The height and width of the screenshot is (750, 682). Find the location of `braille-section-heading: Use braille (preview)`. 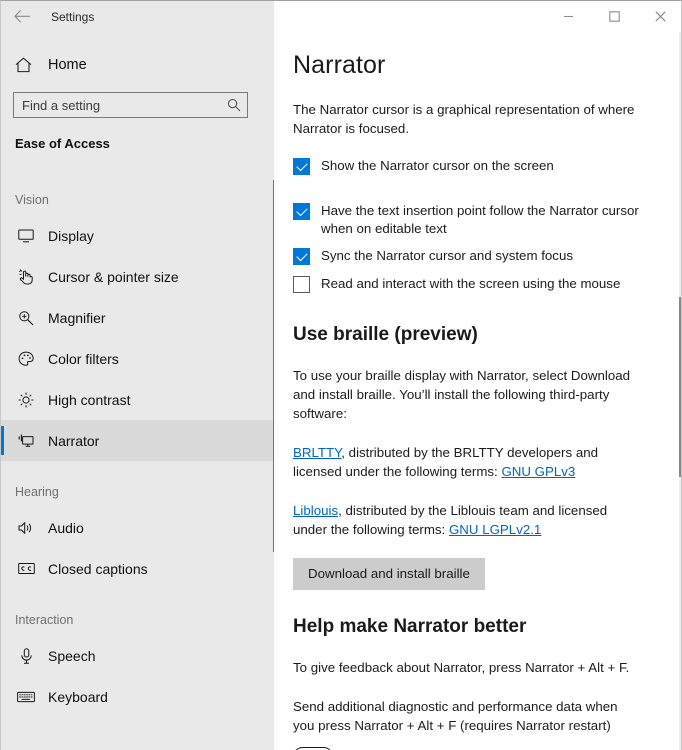

braille-section-heading: Use braille (preview) is located at coordinates (385, 334).